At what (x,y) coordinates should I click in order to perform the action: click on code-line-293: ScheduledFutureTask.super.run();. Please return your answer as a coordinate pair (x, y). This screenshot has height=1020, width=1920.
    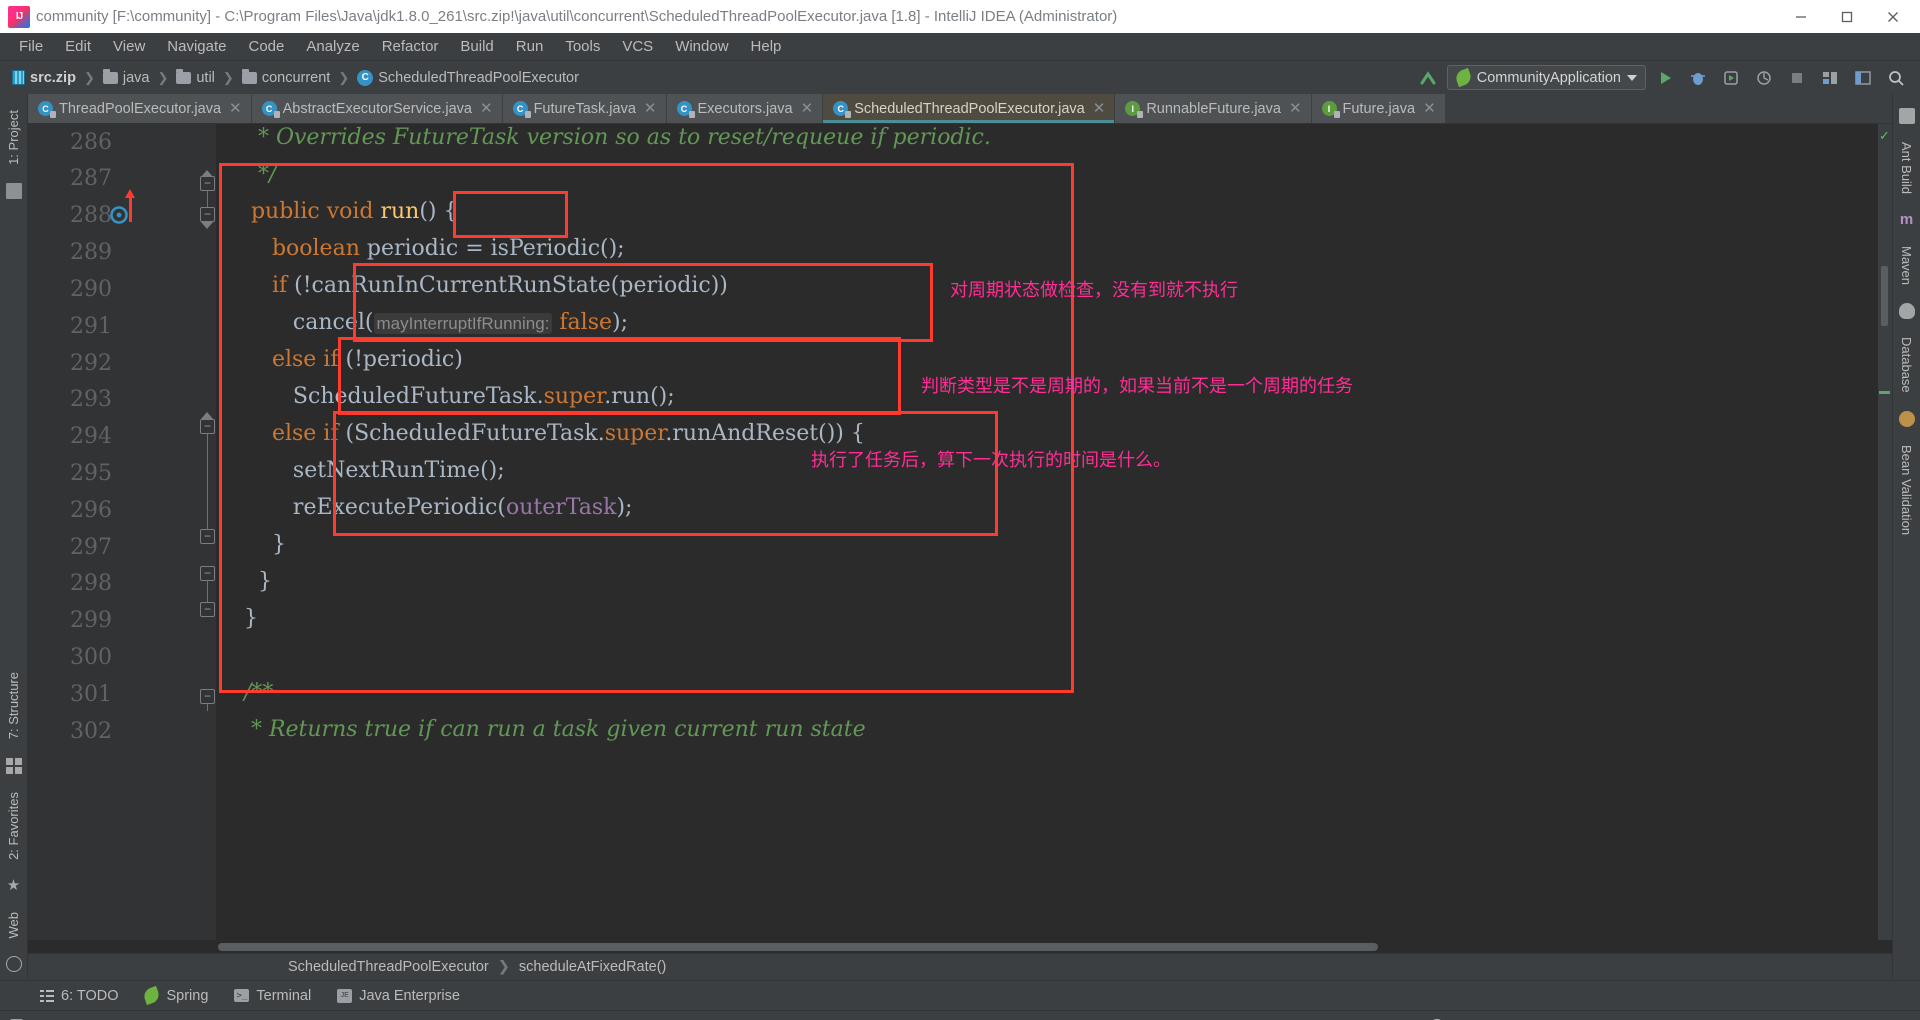
    Looking at the image, I should click on (445, 396).